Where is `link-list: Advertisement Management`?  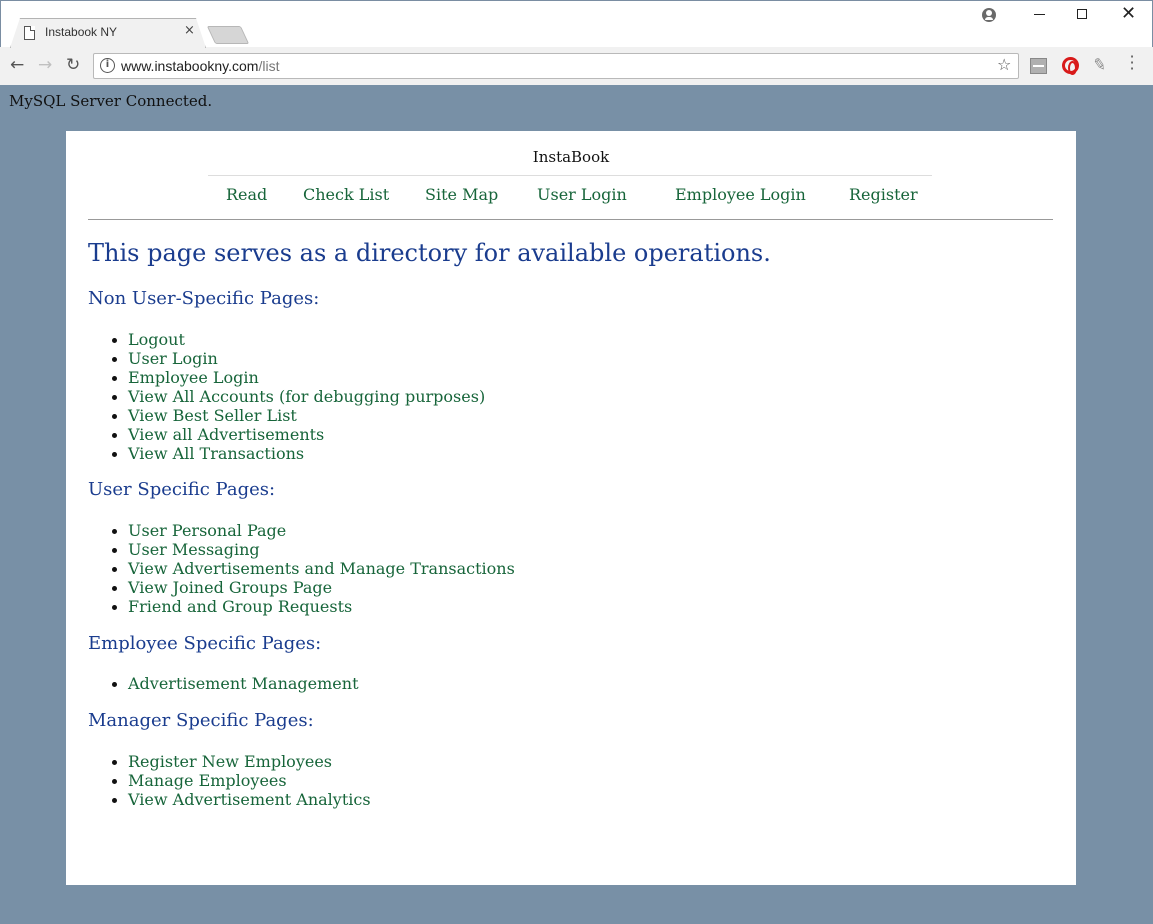
link-list: Advertisement Management is located at coordinates (223, 683).